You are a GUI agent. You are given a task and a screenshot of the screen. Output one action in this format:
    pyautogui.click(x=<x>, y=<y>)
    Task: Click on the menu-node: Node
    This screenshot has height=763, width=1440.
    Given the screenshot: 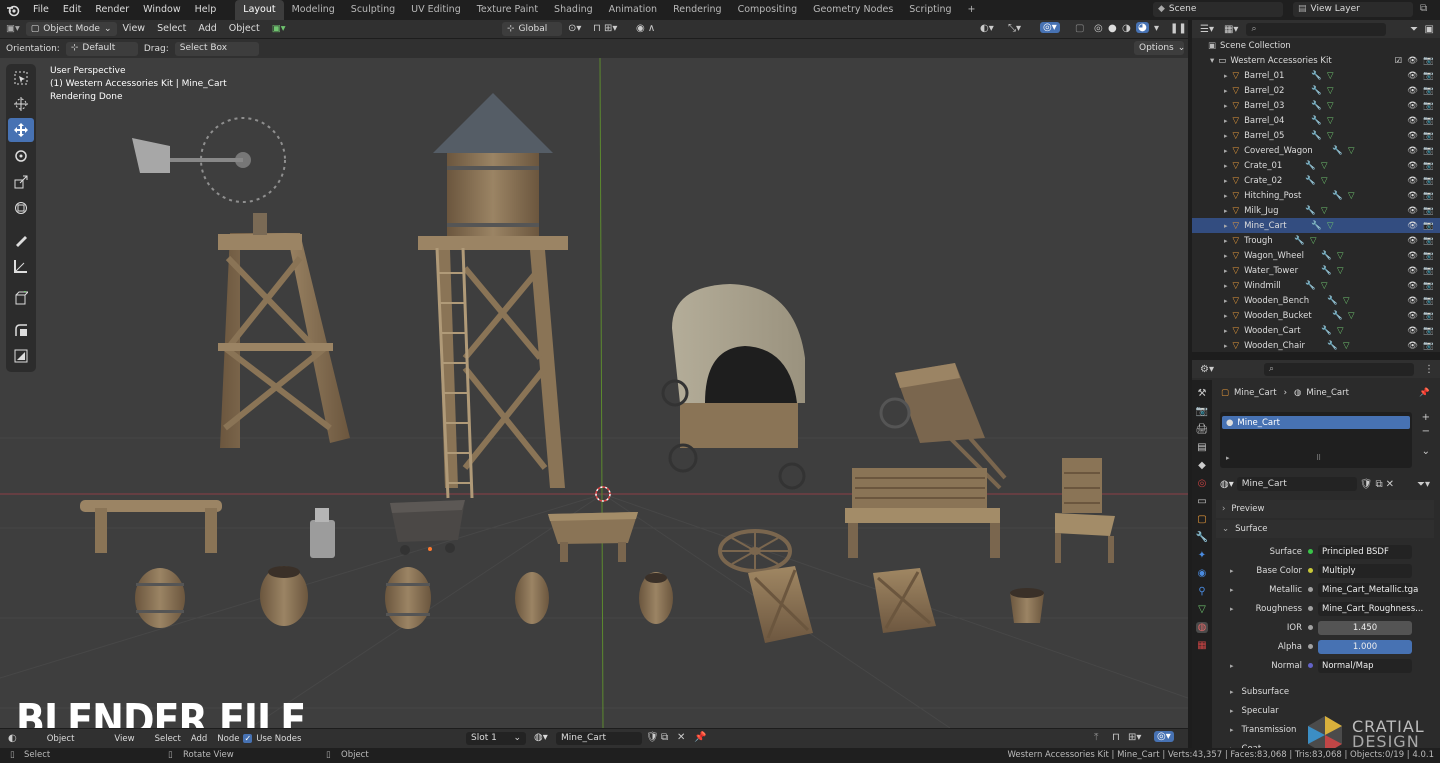 What is the action you would take?
    pyautogui.click(x=228, y=739)
    